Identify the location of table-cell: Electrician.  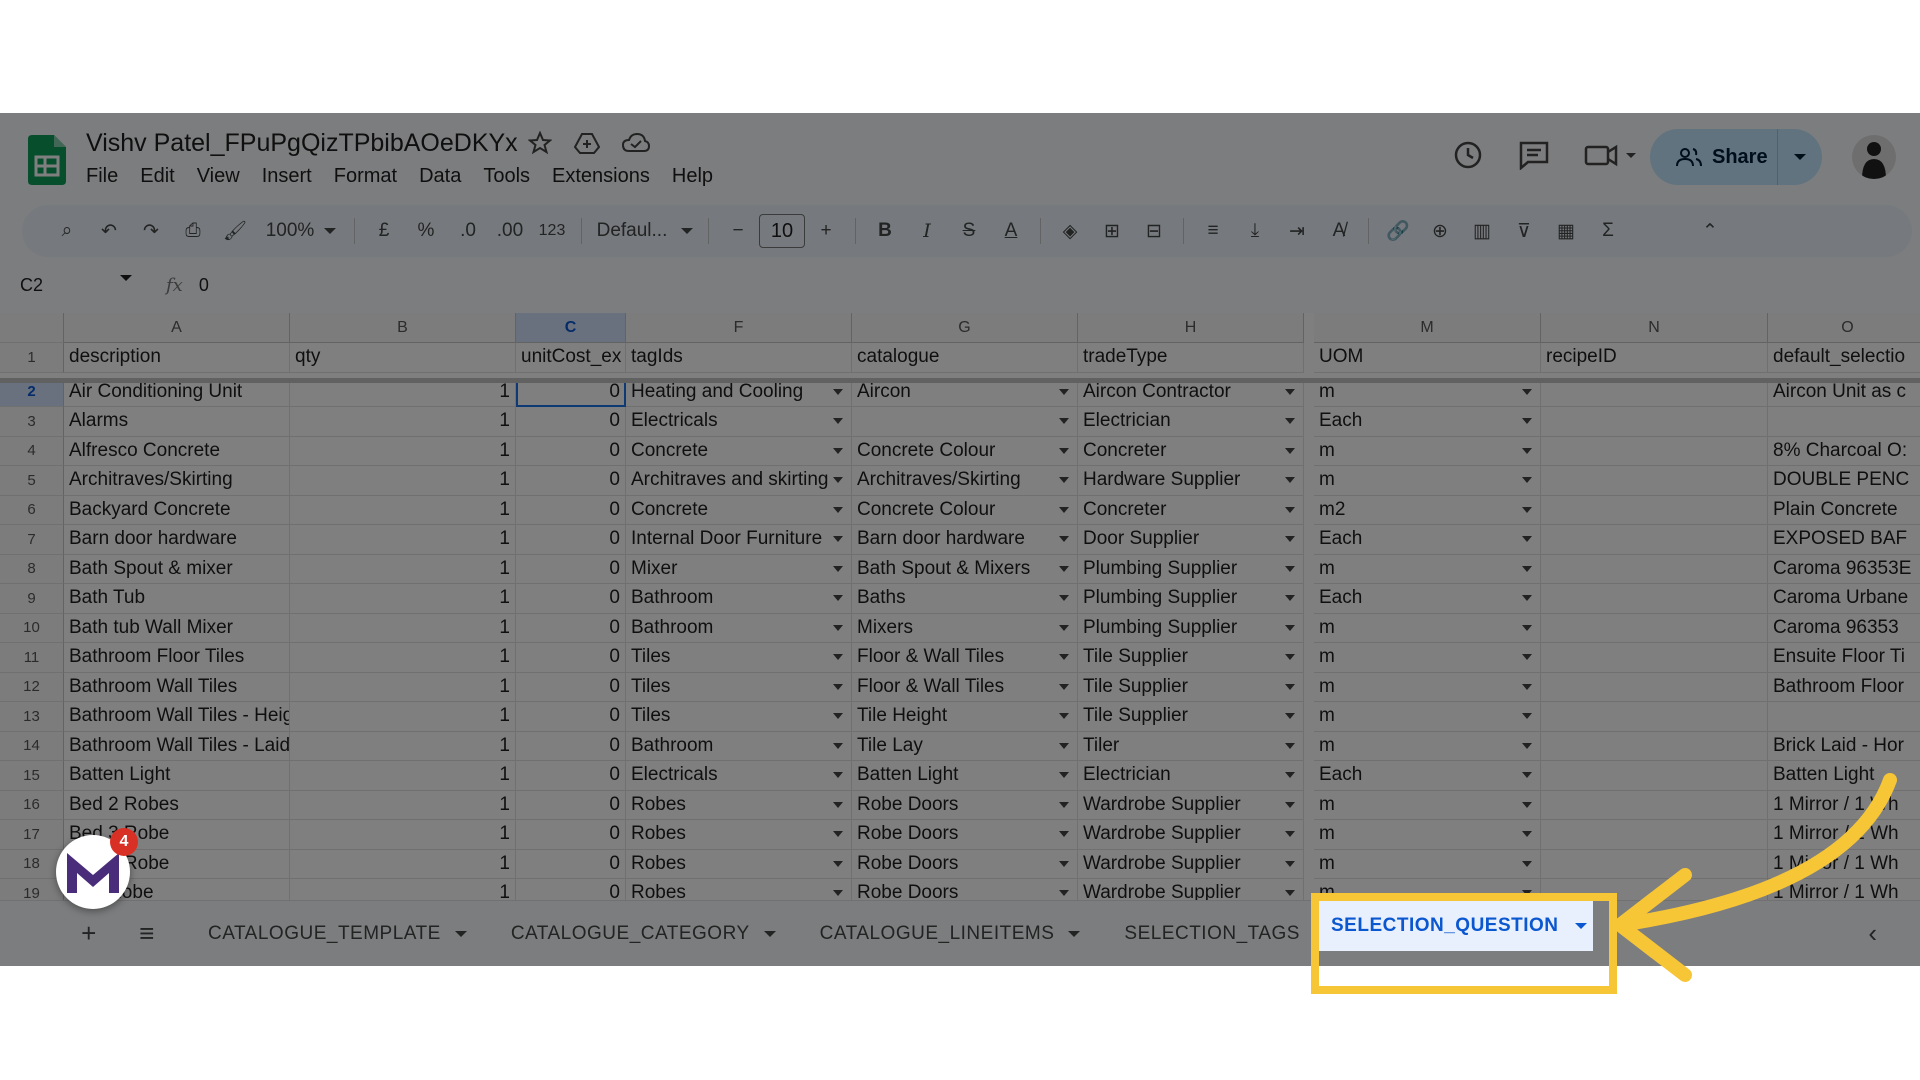
(1191, 422).